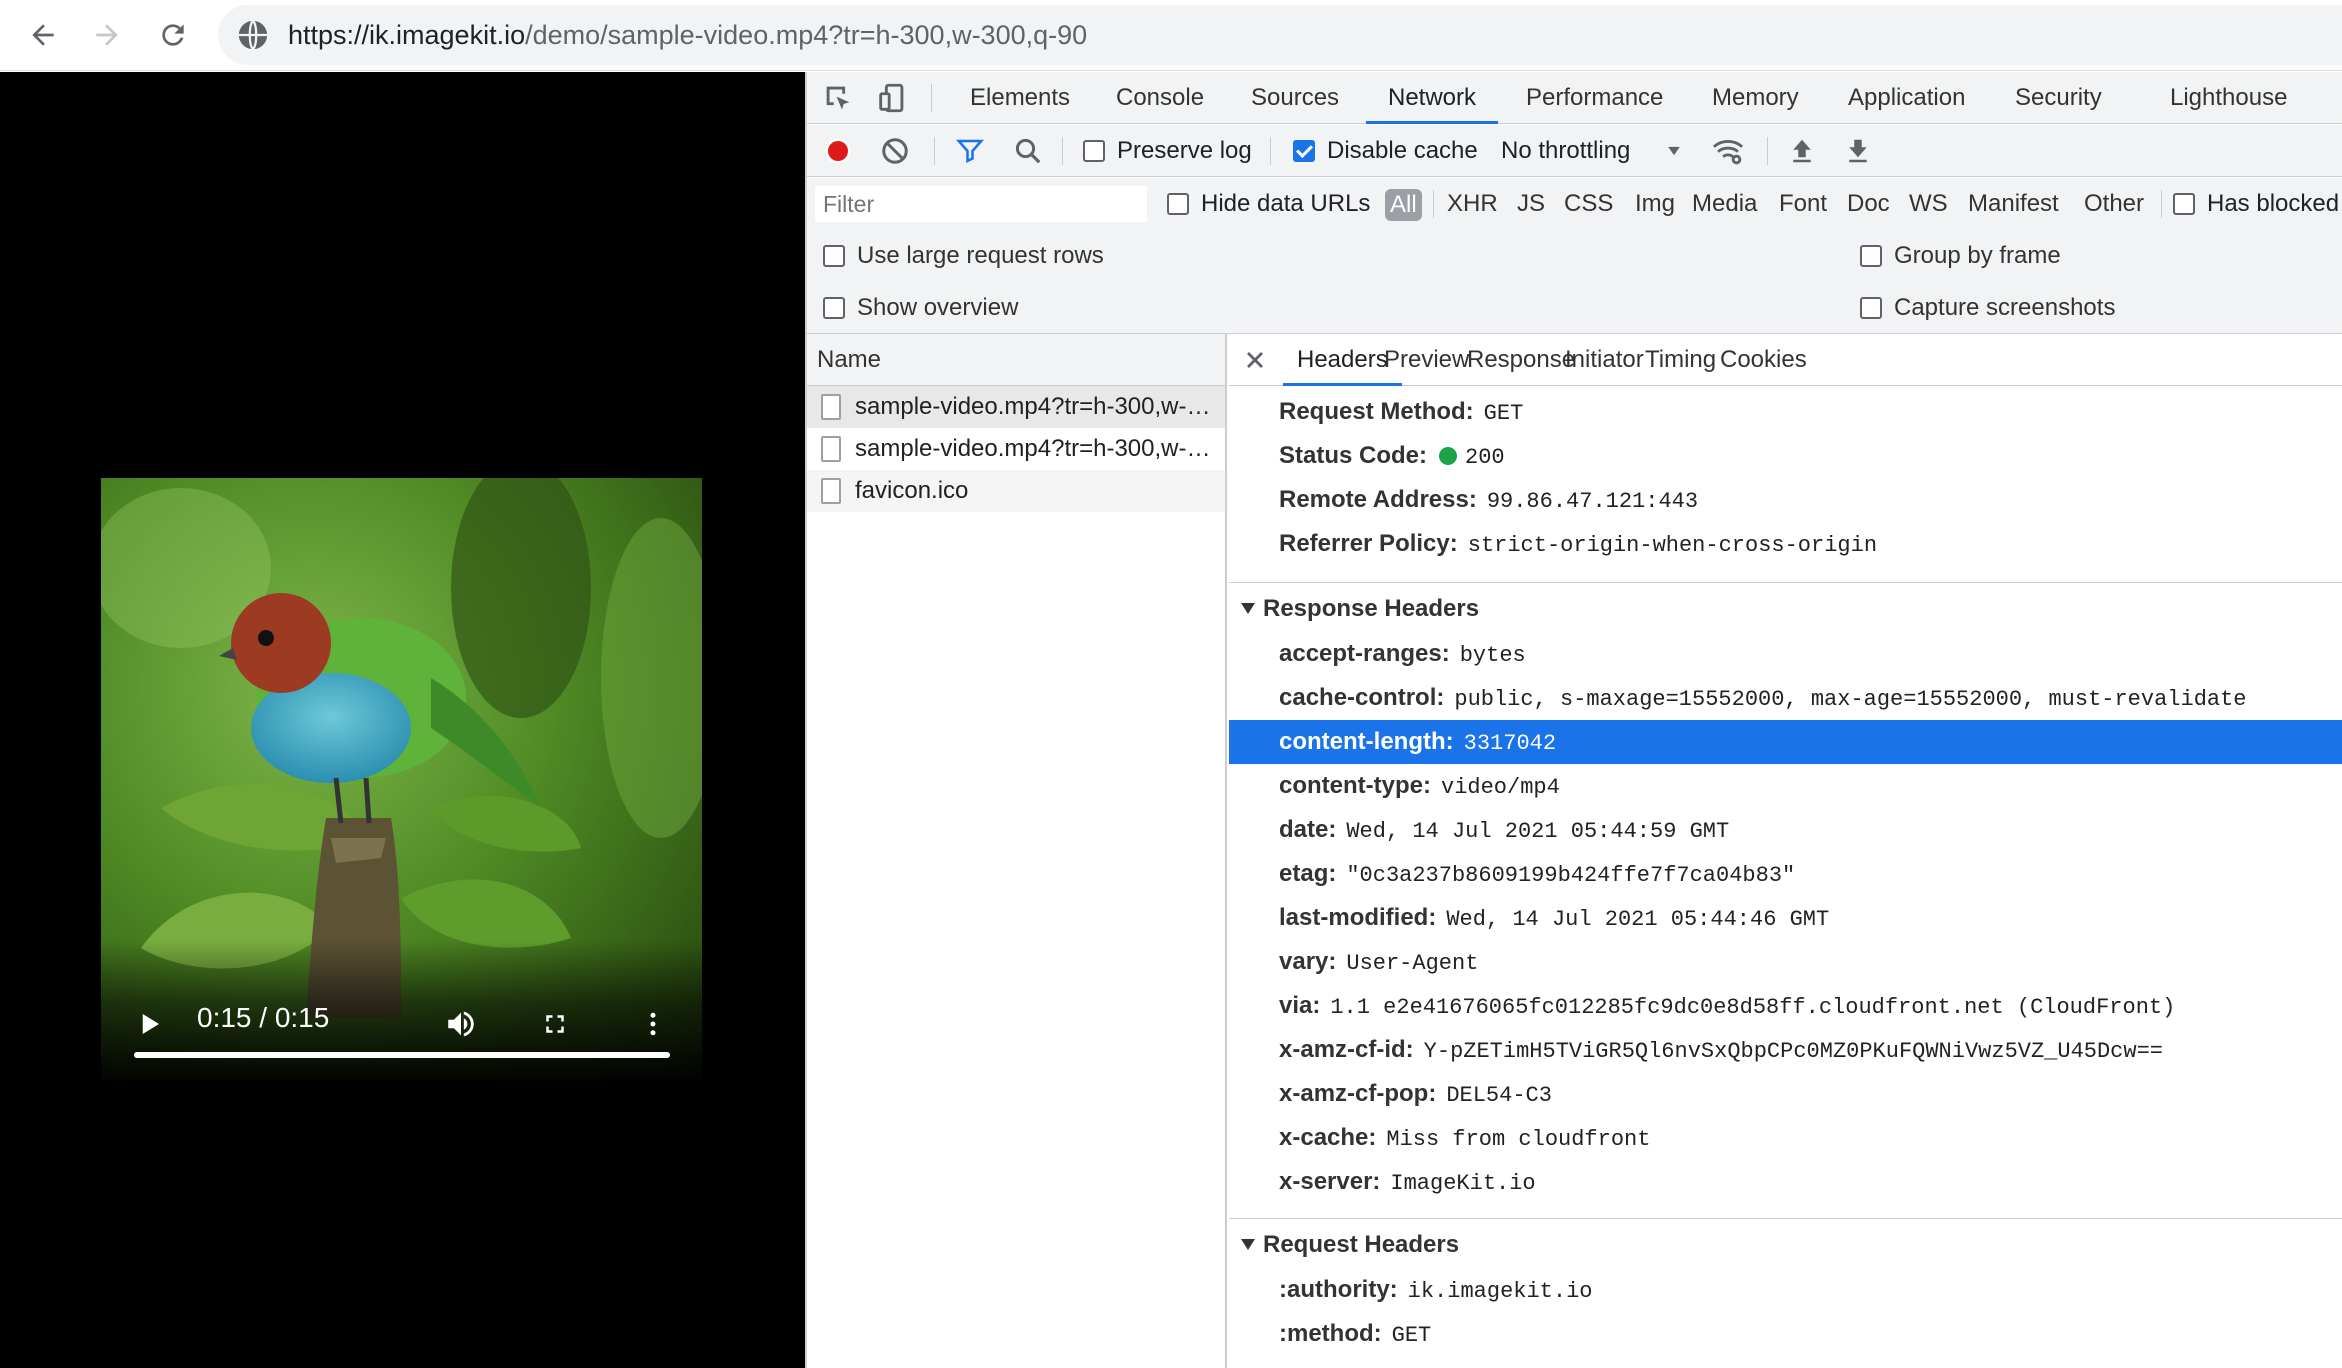 This screenshot has height=1368, width=2342. What do you see at coordinates (1295, 98) in the screenshot?
I see `tab-sources: Sources` at bounding box center [1295, 98].